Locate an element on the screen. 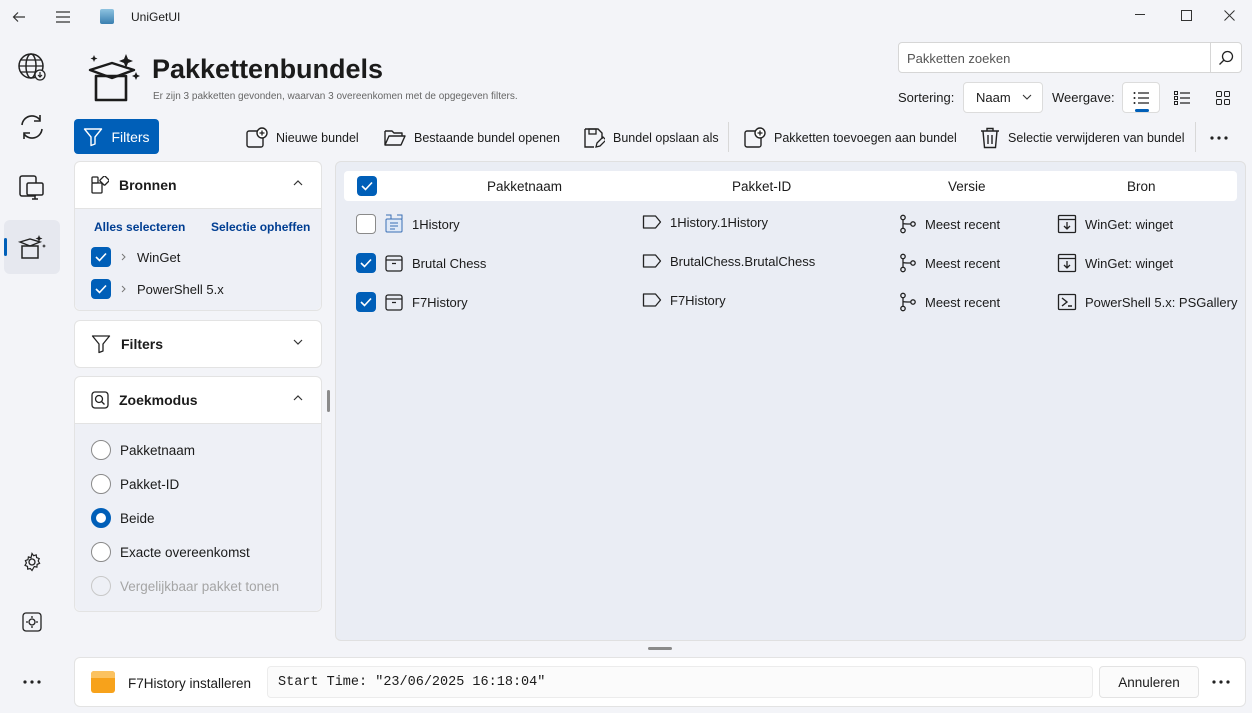 This screenshot has width=1252, height=713. list-view-icon is located at coordinates (1141, 97).